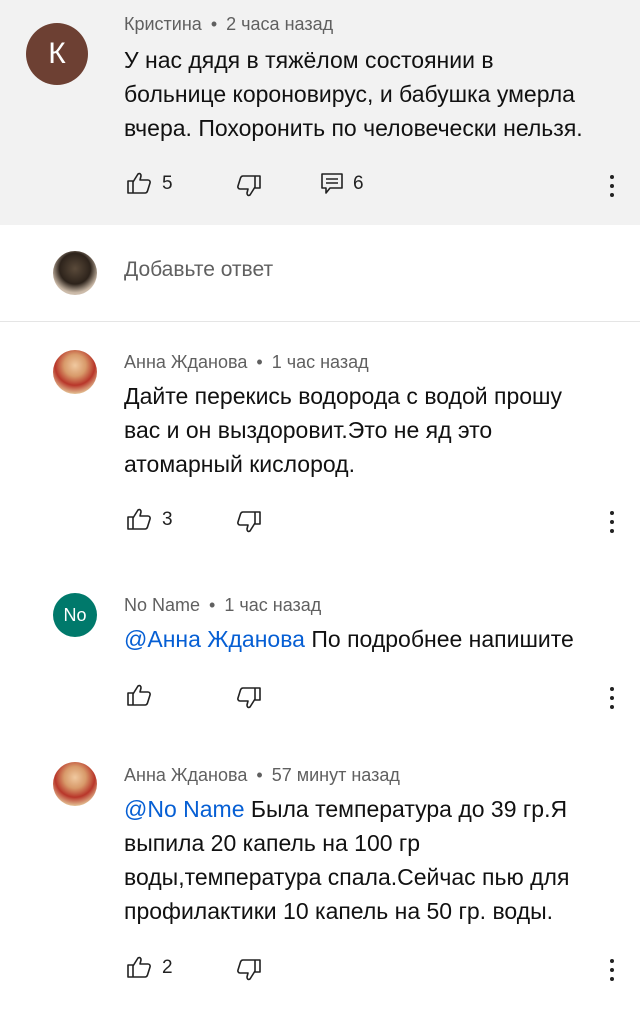 This screenshot has width=640, height=1019. What do you see at coordinates (214, 639) in the screenshot?
I see `mention-link: @Анна Жданова` at bounding box center [214, 639].